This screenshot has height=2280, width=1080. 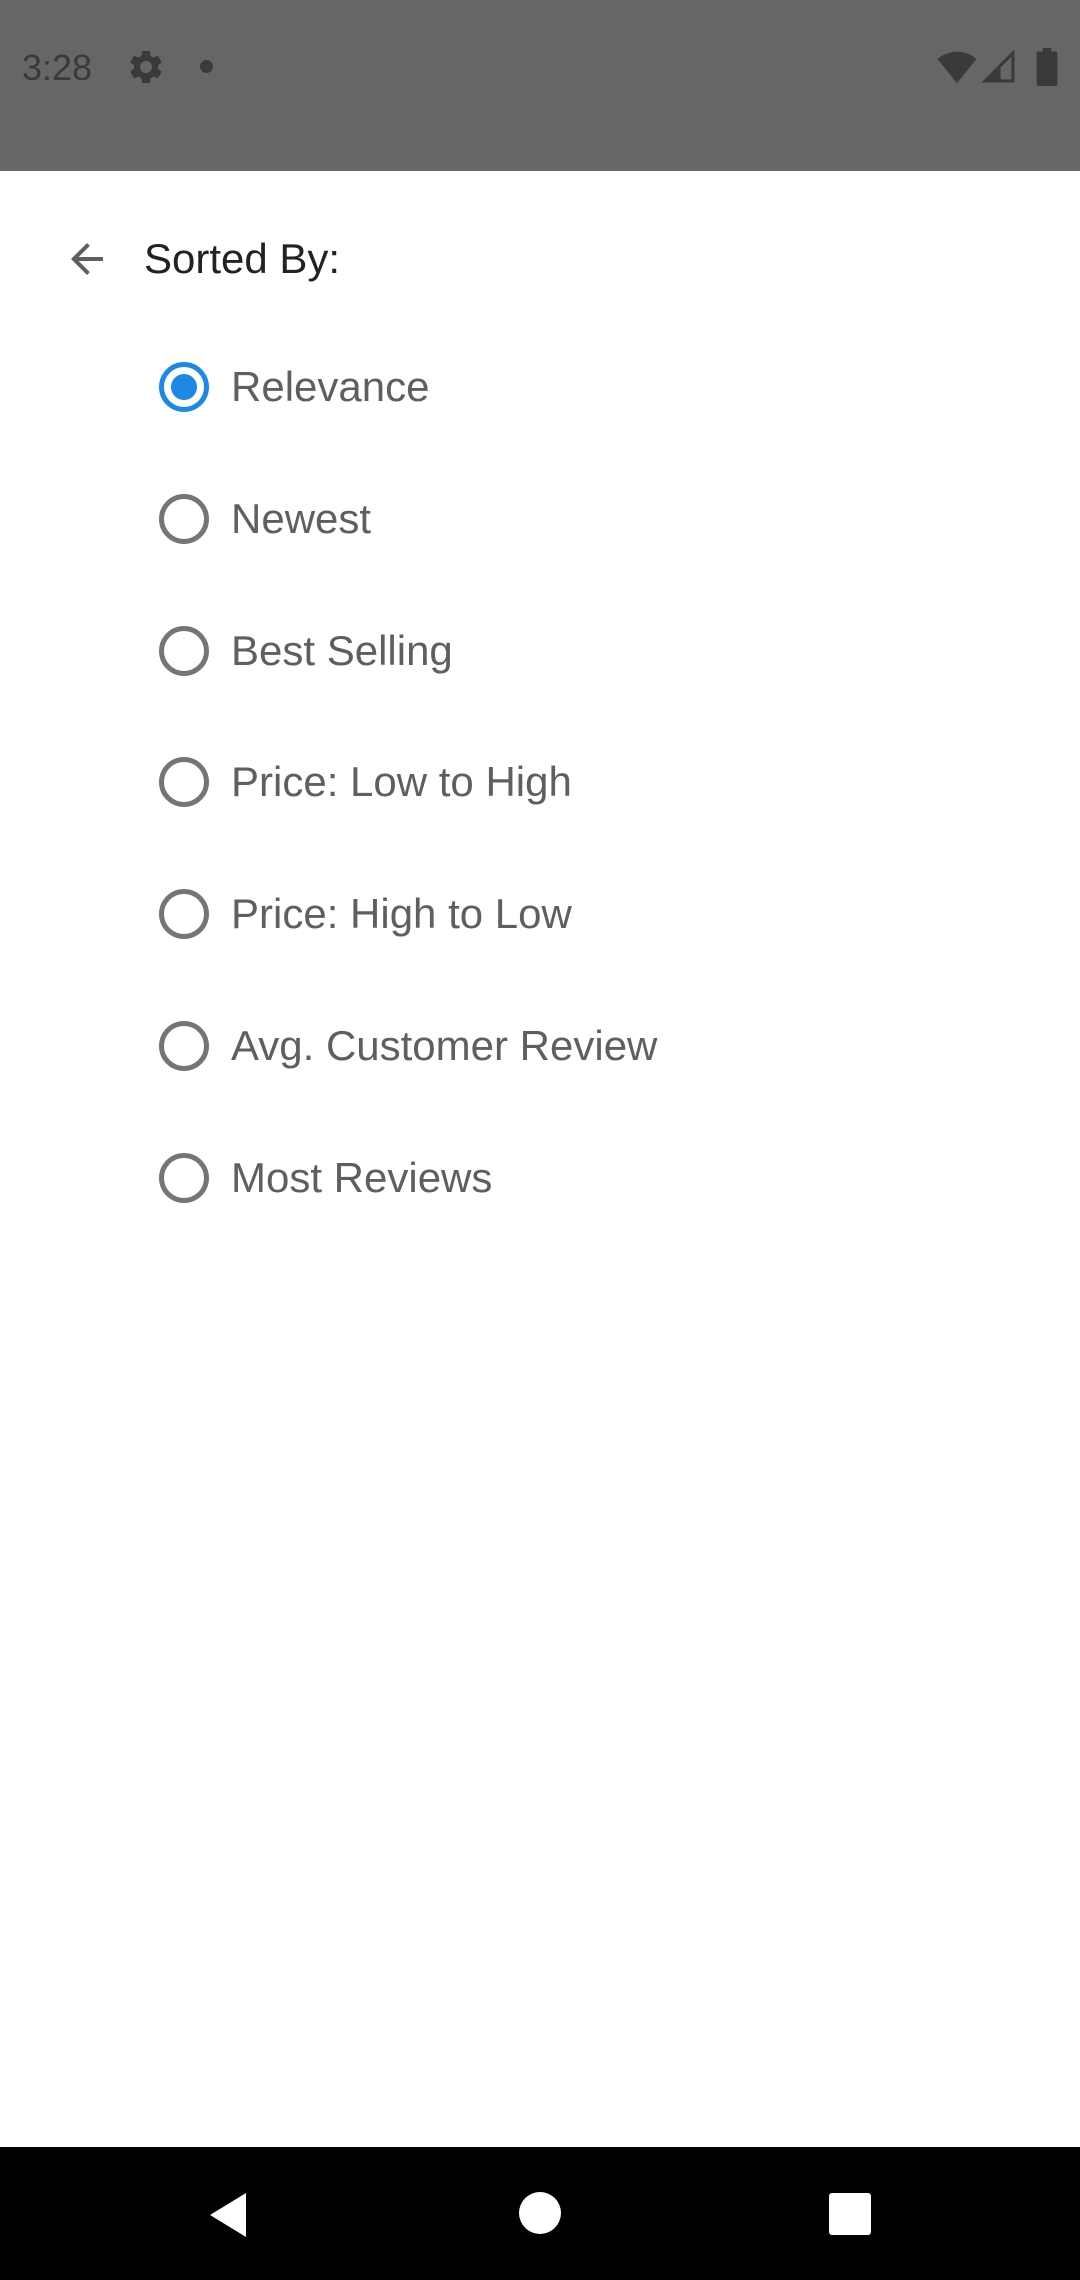 I want to click on system-nav-bar, so click(x=540, y=2213).